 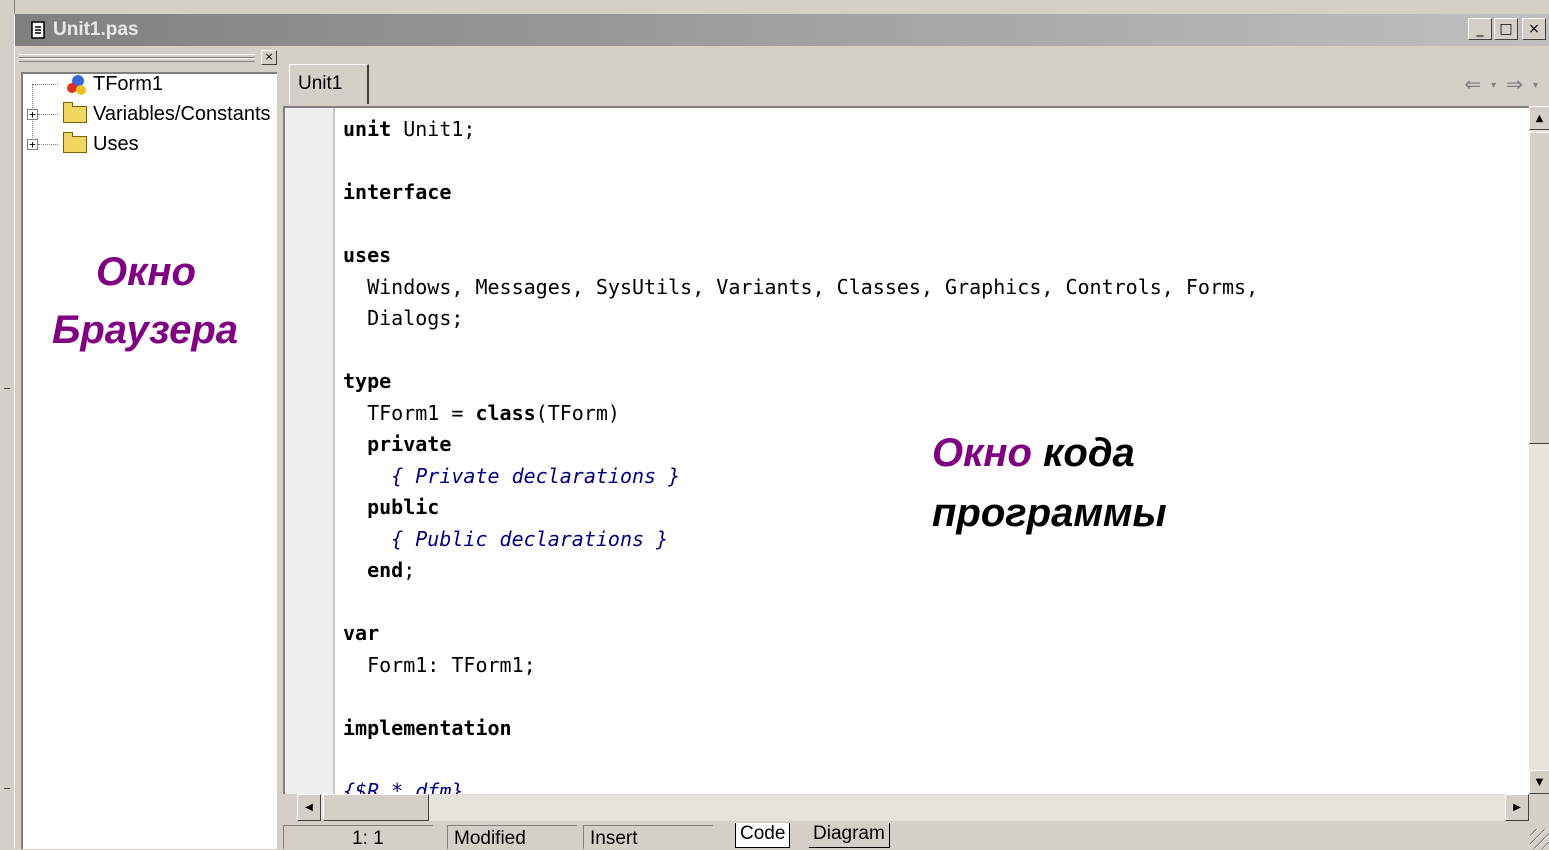 What do you see at coordinates (982, 453) in the screenshot?
I see `caption-word-window: Окно` at bounding box center [982, 453].